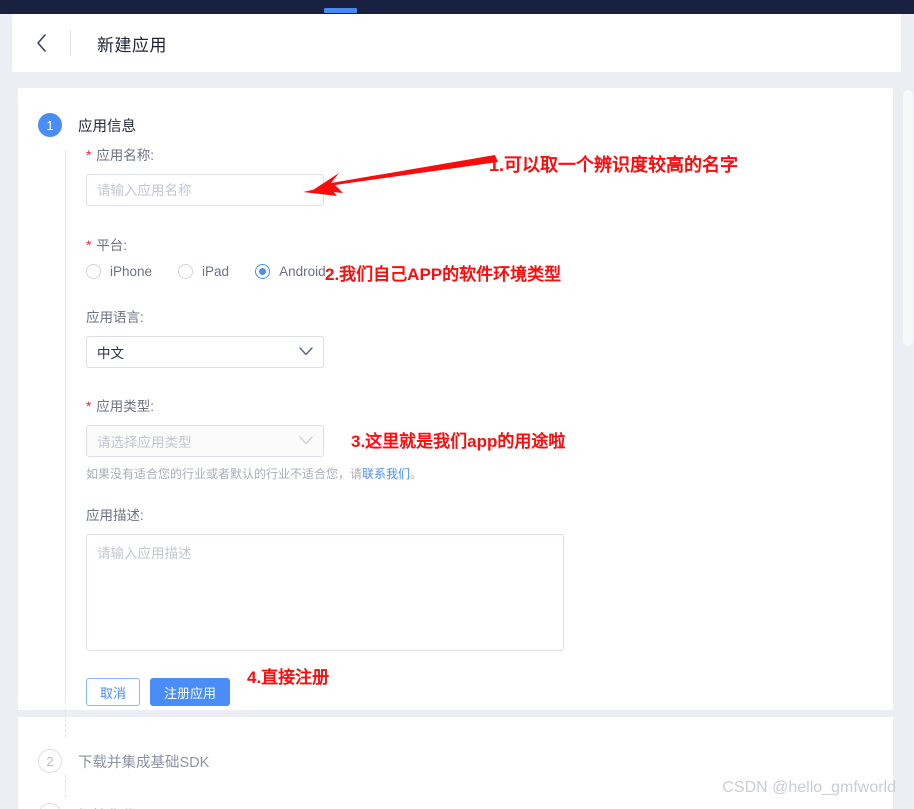 The image size is (914, 809). Describe the element at coordinates (89, 245) in the screenshot. I see `required-marker-platform: *` at that location.